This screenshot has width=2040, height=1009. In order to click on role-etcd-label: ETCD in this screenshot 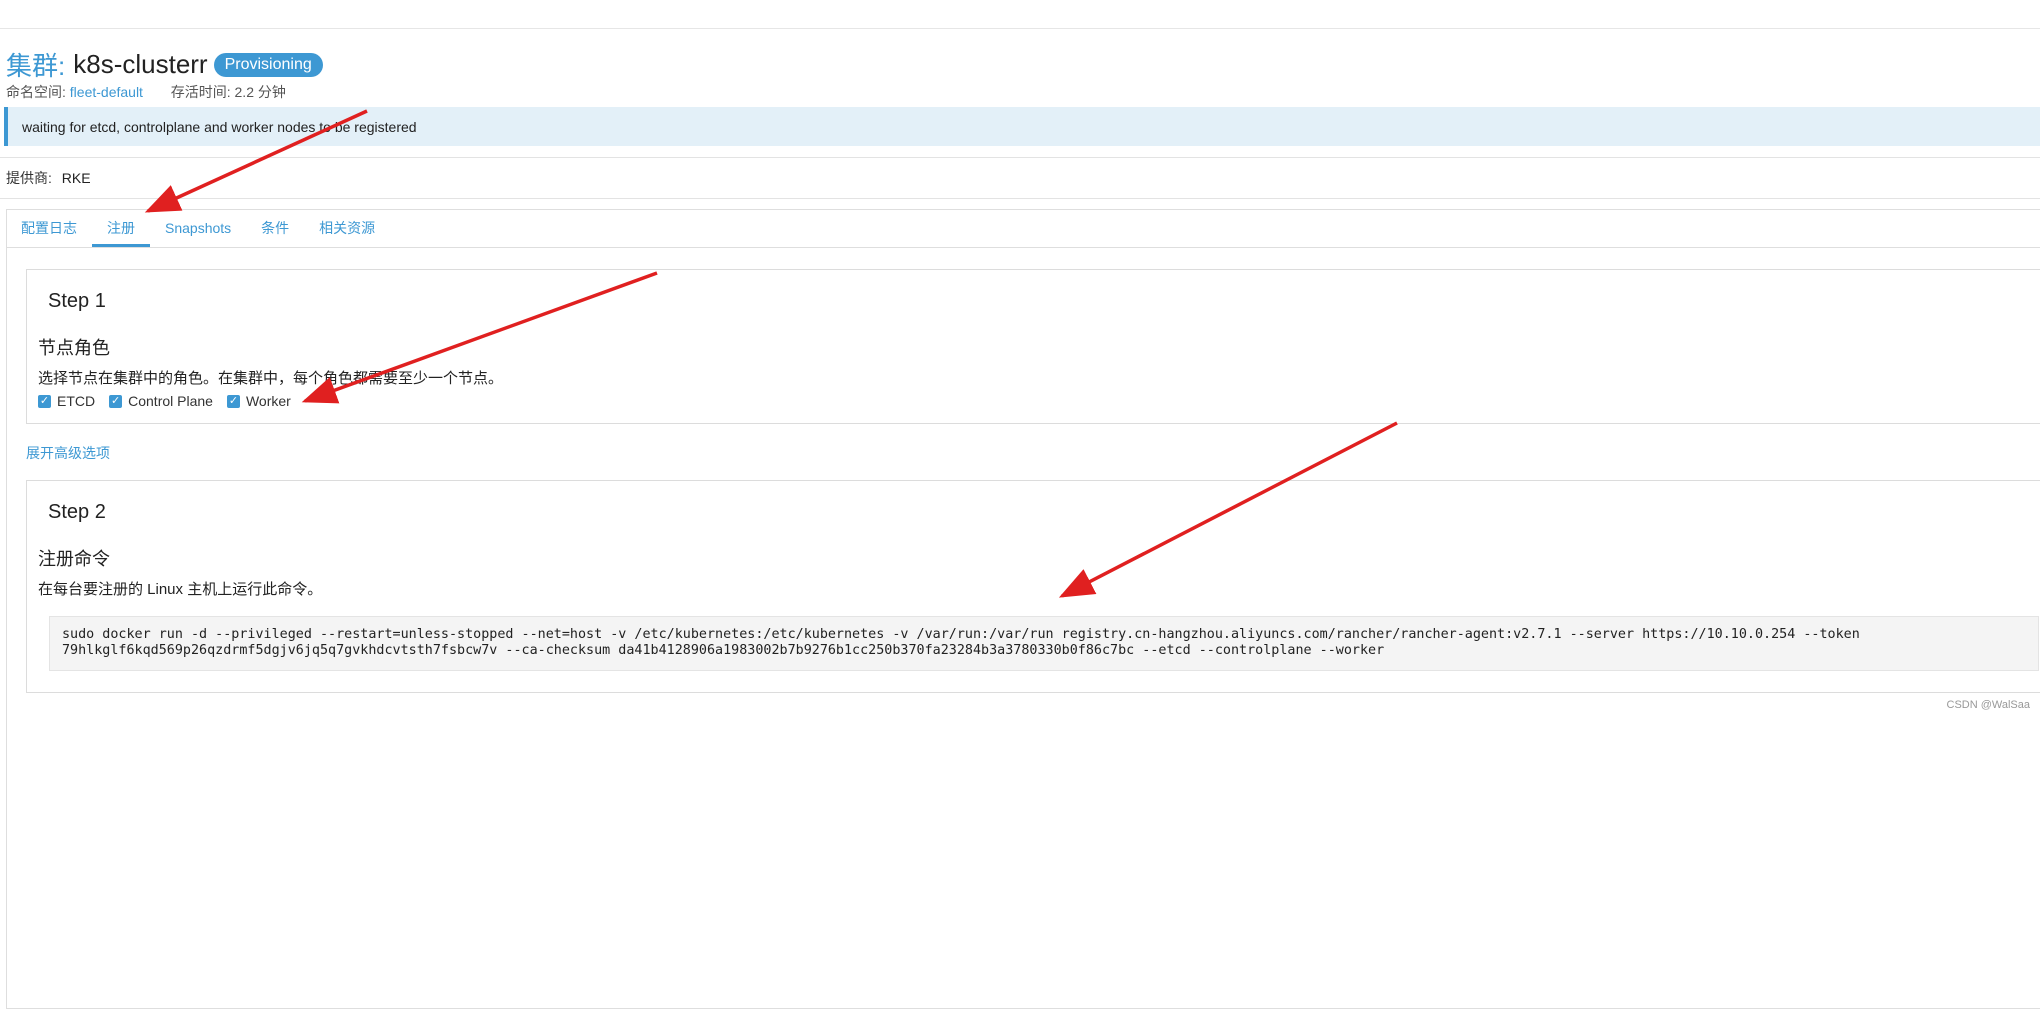, I will do `click(76, 401)`.